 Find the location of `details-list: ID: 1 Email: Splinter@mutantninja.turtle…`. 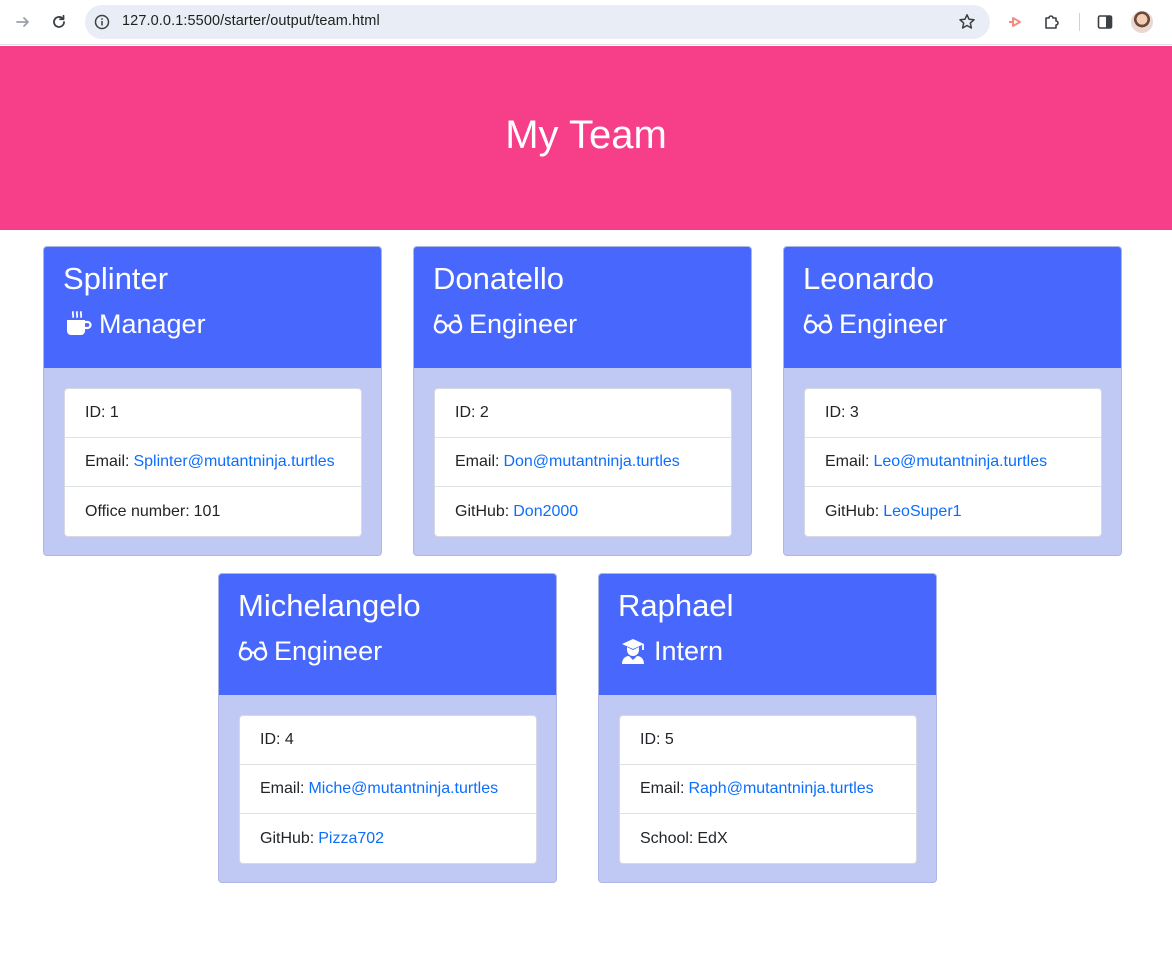

details-list: ID: 1 Email: Splinter@mutantninja.turtle… is located at coordinates (213, 462).